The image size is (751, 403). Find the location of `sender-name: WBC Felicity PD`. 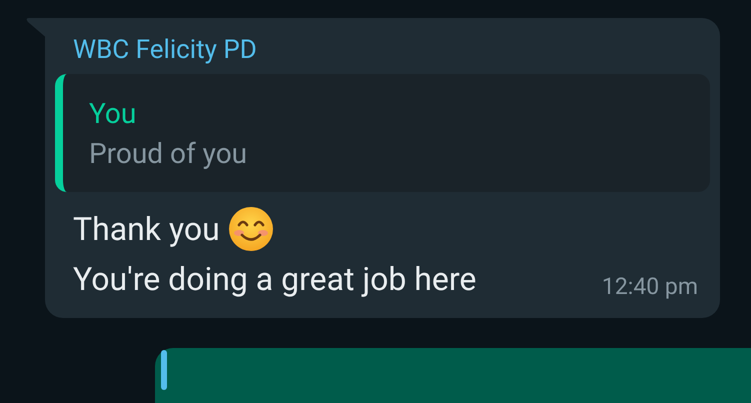

sender-name: WBC Felicity PD is located at coordinates (164, 50).